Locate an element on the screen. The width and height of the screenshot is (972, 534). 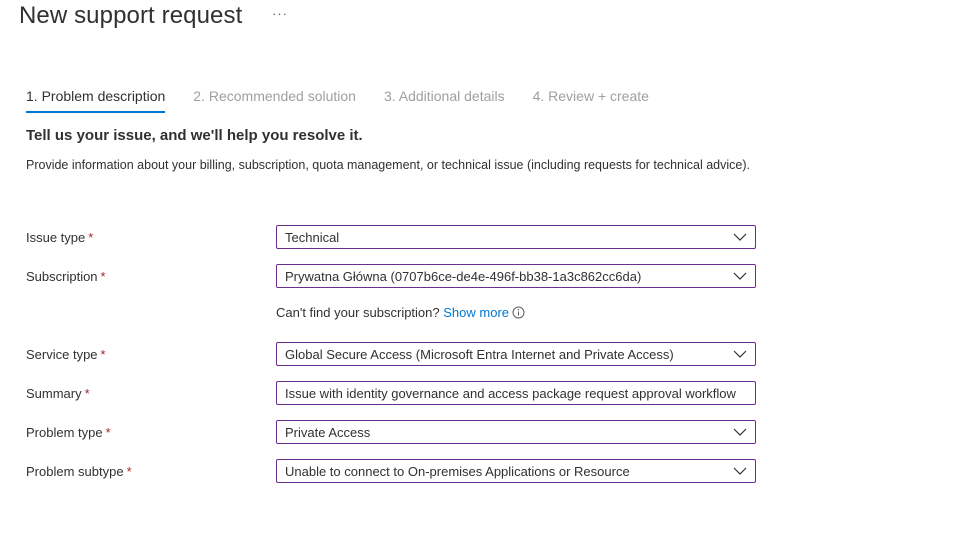
problem-type-label-text: Problem type is located at coordinates (64, 432).